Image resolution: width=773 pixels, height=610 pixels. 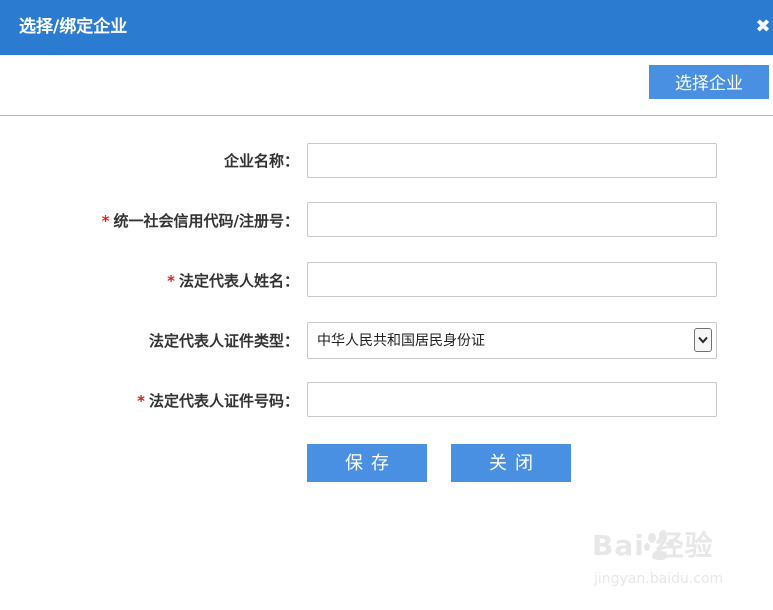 I want to click on dialog-title: 选择/绑定企业, so click(x=73, y=27).